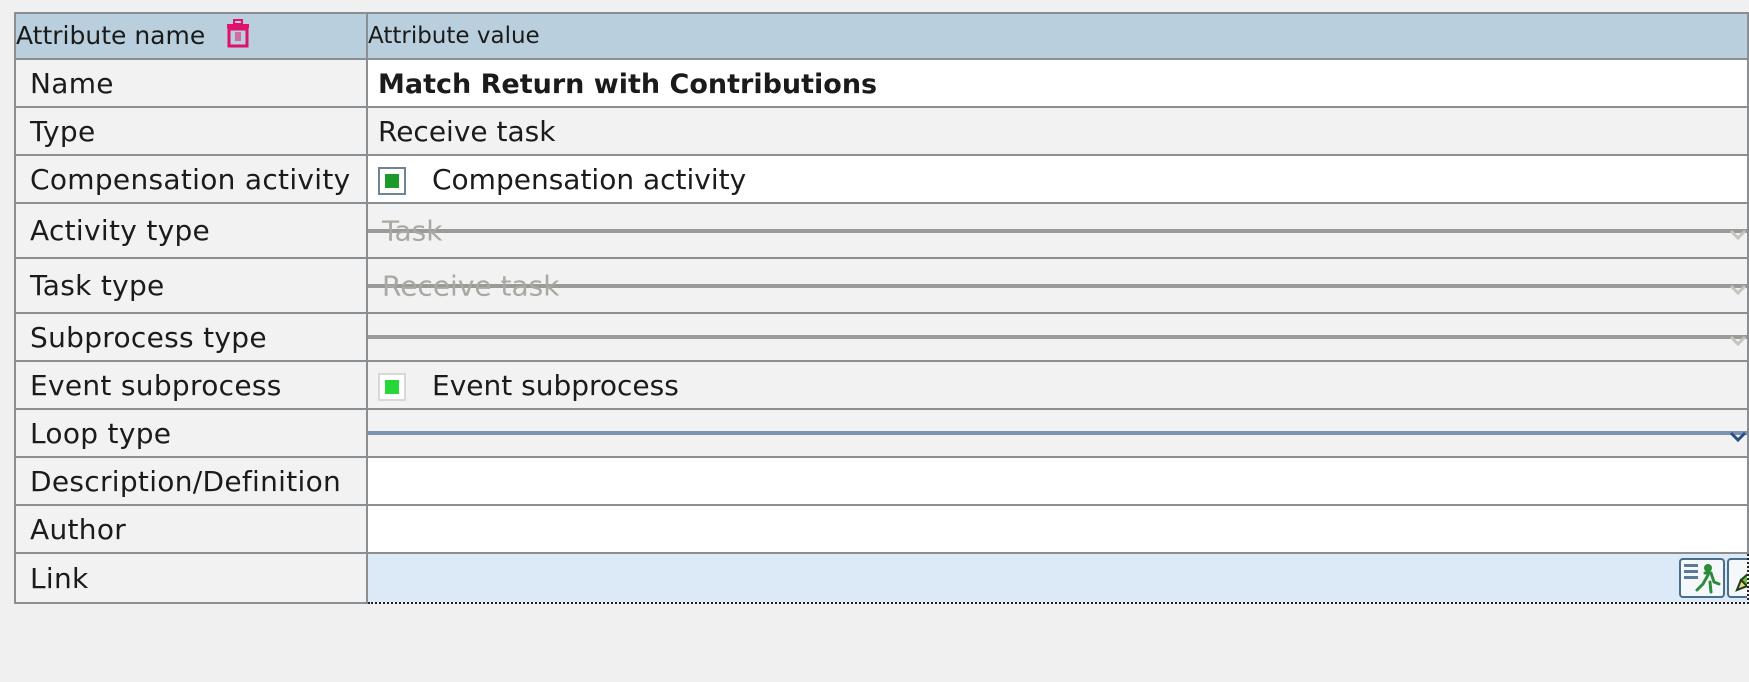  What do you see at coordinates (191, 285) in the screenshot?
I see `task-type-label: Task type` at bounding box center [191, 285].